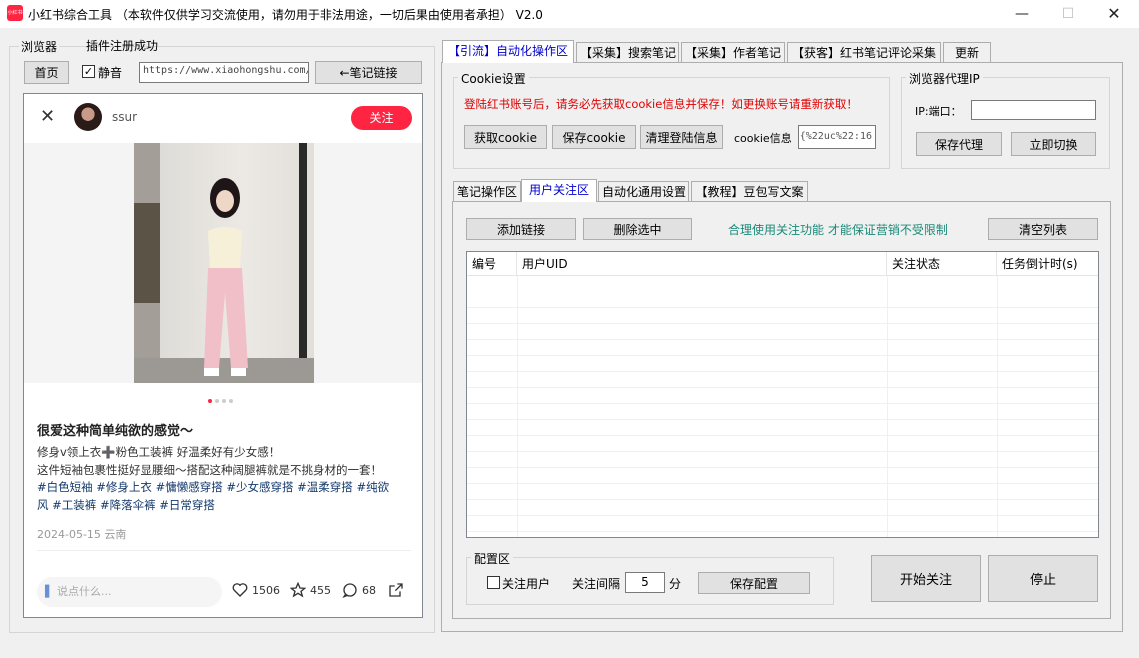 Image resolution: width=1139 pixels, height=658 pixels. Describe the element at coordinates (492, 558) in the screenshot. I see `config-group-title: 配置区` at that location.